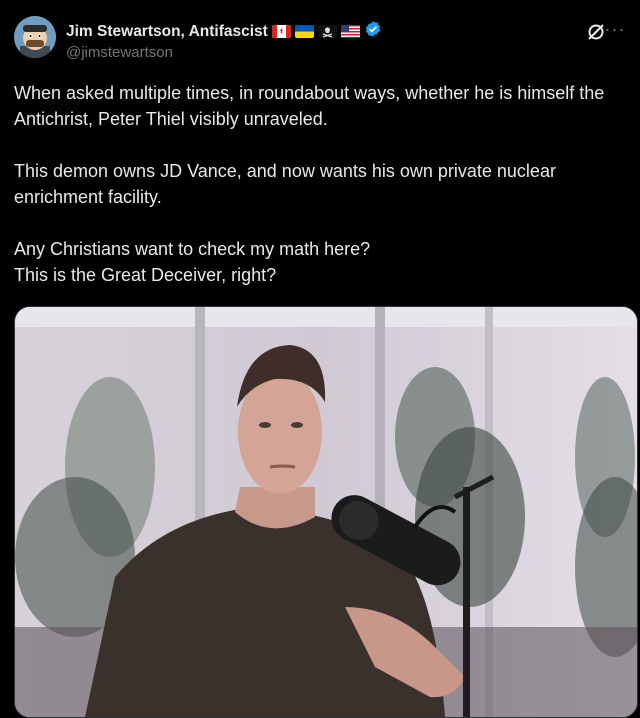 Image resolution: width=640 pixels, height=718 pixels. I want to click on display-name: Jim Stewartson, Antifascist, so click(167, 32).